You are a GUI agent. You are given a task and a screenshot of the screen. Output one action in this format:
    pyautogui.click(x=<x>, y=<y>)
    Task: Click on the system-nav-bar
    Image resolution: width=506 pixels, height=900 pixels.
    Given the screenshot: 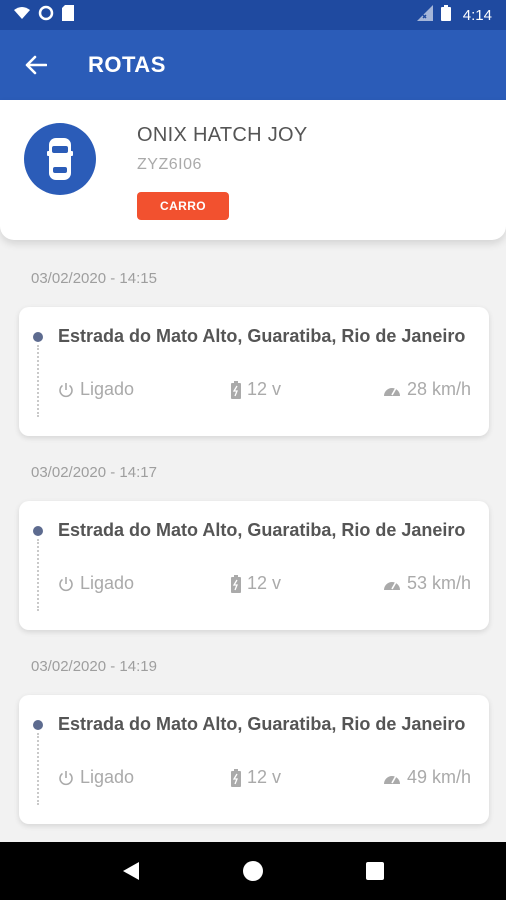 What is the action you would take?
    pyautogui.click(x=253, y=871)
    